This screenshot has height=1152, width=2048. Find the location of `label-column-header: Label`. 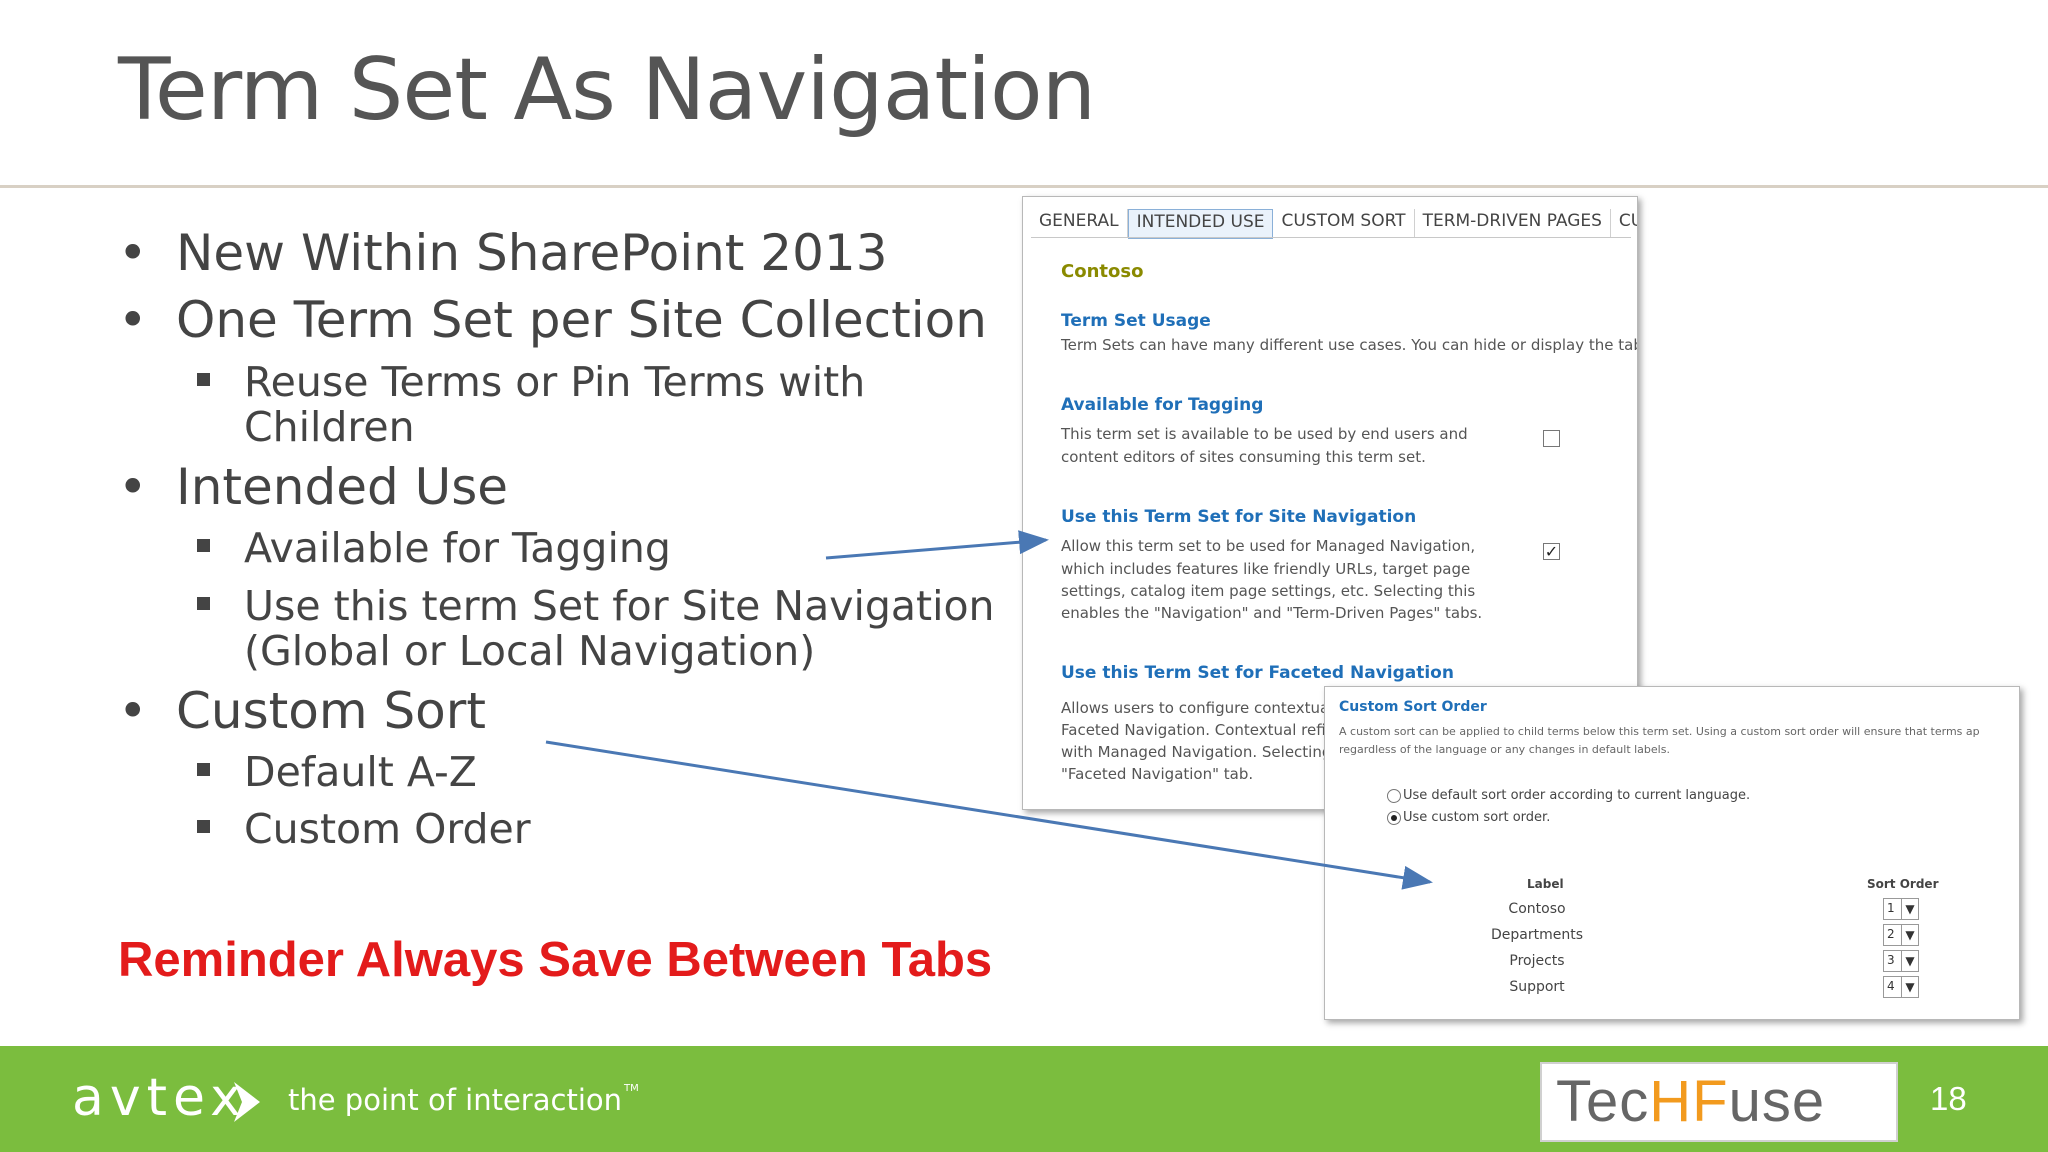

label-column-header: Label is located at coordinates (1545, 884).